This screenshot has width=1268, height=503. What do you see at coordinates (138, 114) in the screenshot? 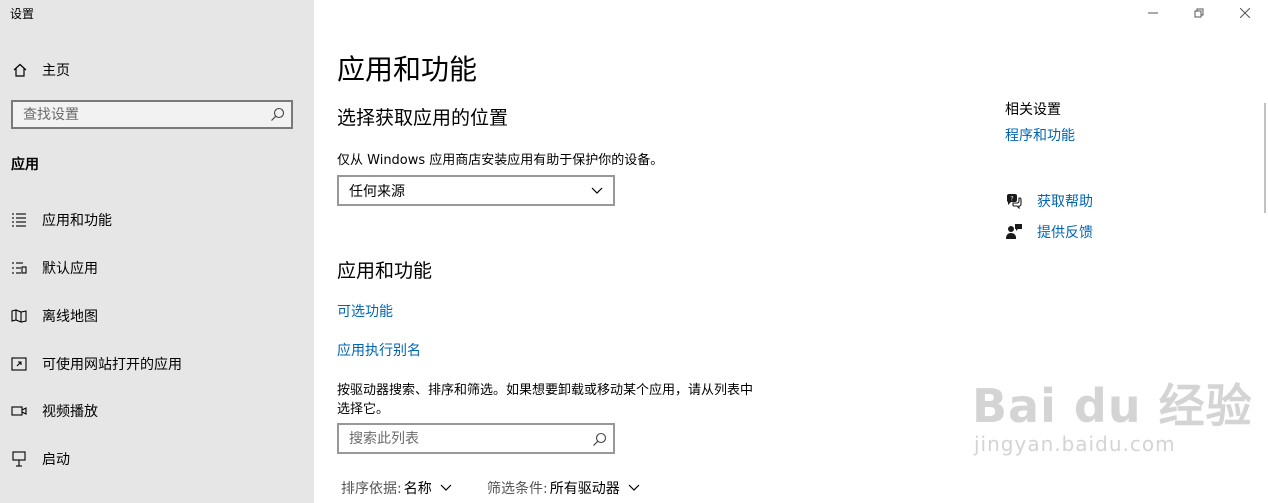
I see `settings-search-input` at bounding box center [138, 114].